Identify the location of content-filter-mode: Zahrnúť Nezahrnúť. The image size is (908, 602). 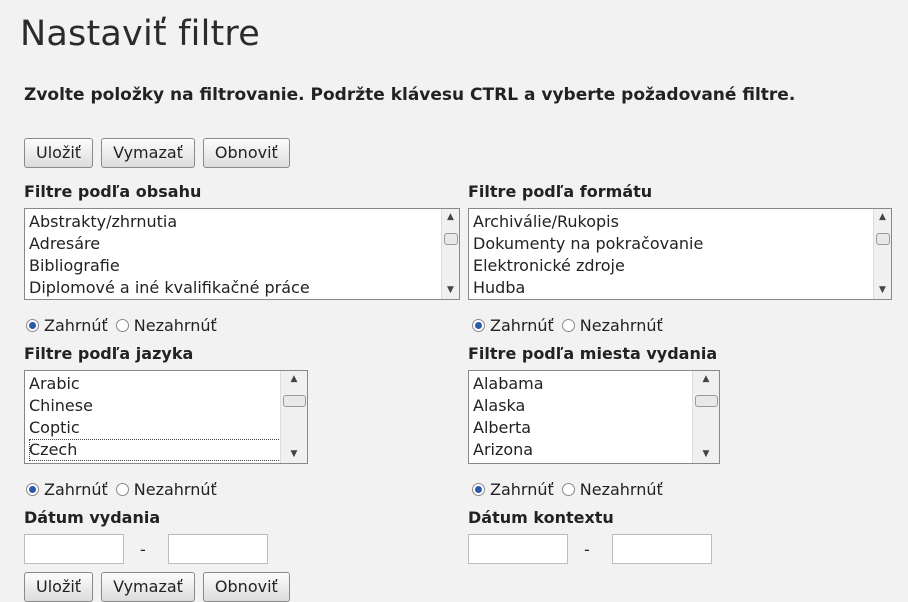
(125, 325).